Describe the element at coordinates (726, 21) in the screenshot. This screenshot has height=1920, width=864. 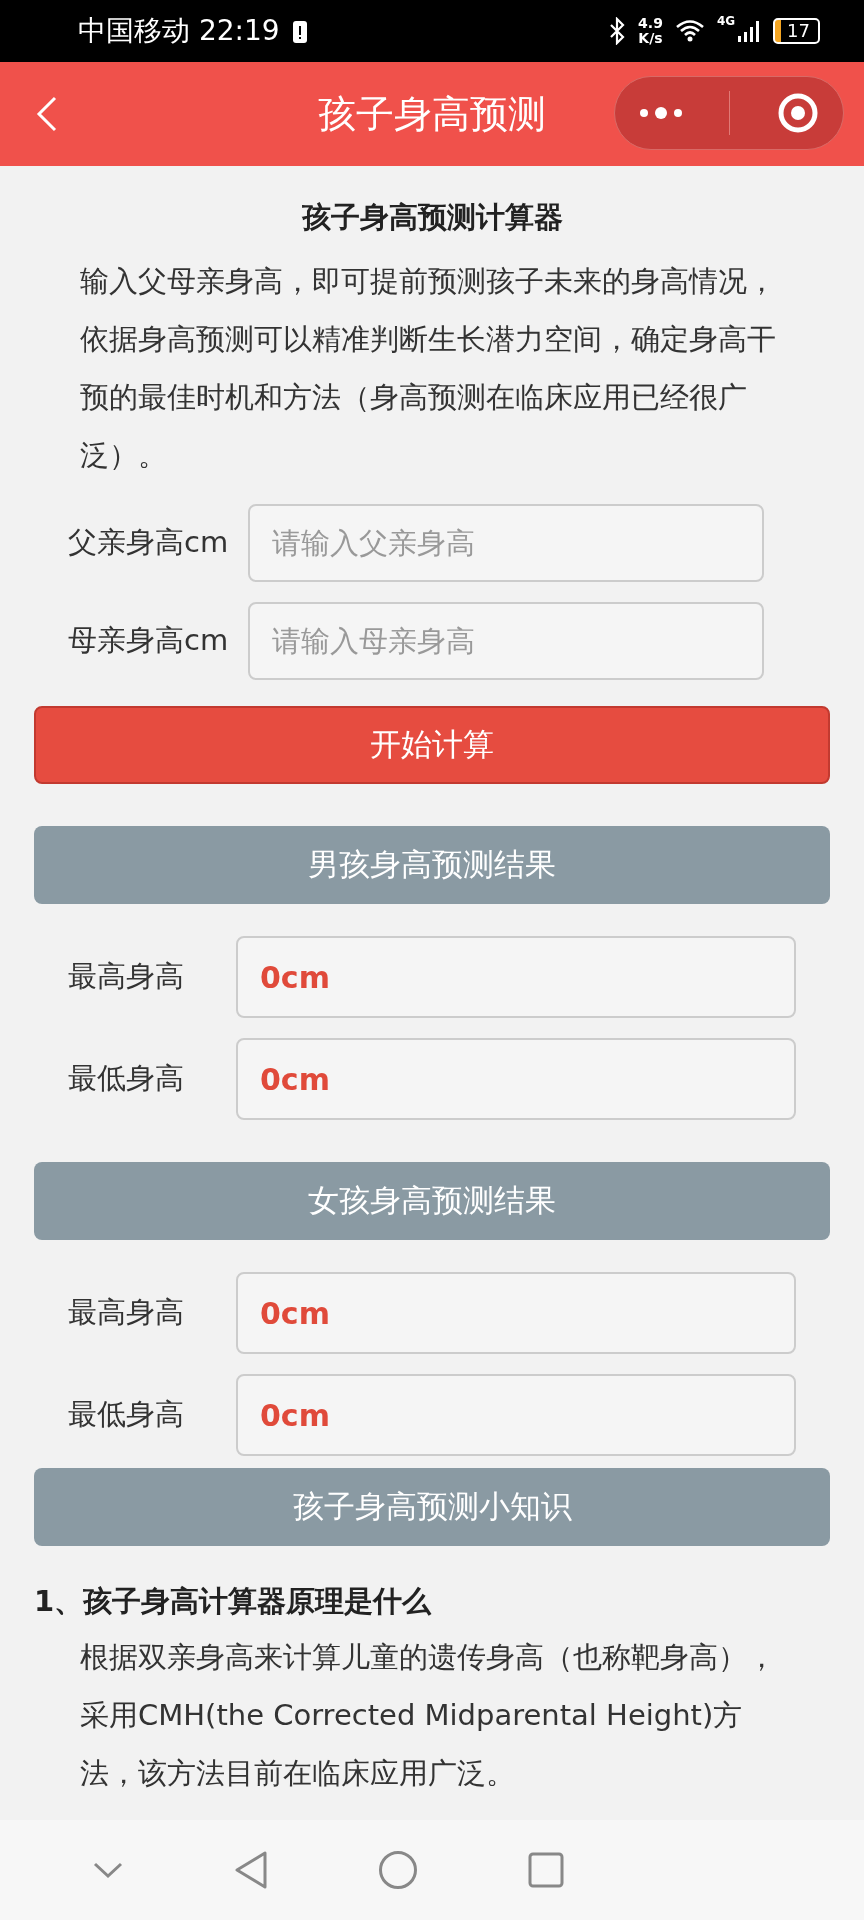
I see `network-label: 4G` at that location.